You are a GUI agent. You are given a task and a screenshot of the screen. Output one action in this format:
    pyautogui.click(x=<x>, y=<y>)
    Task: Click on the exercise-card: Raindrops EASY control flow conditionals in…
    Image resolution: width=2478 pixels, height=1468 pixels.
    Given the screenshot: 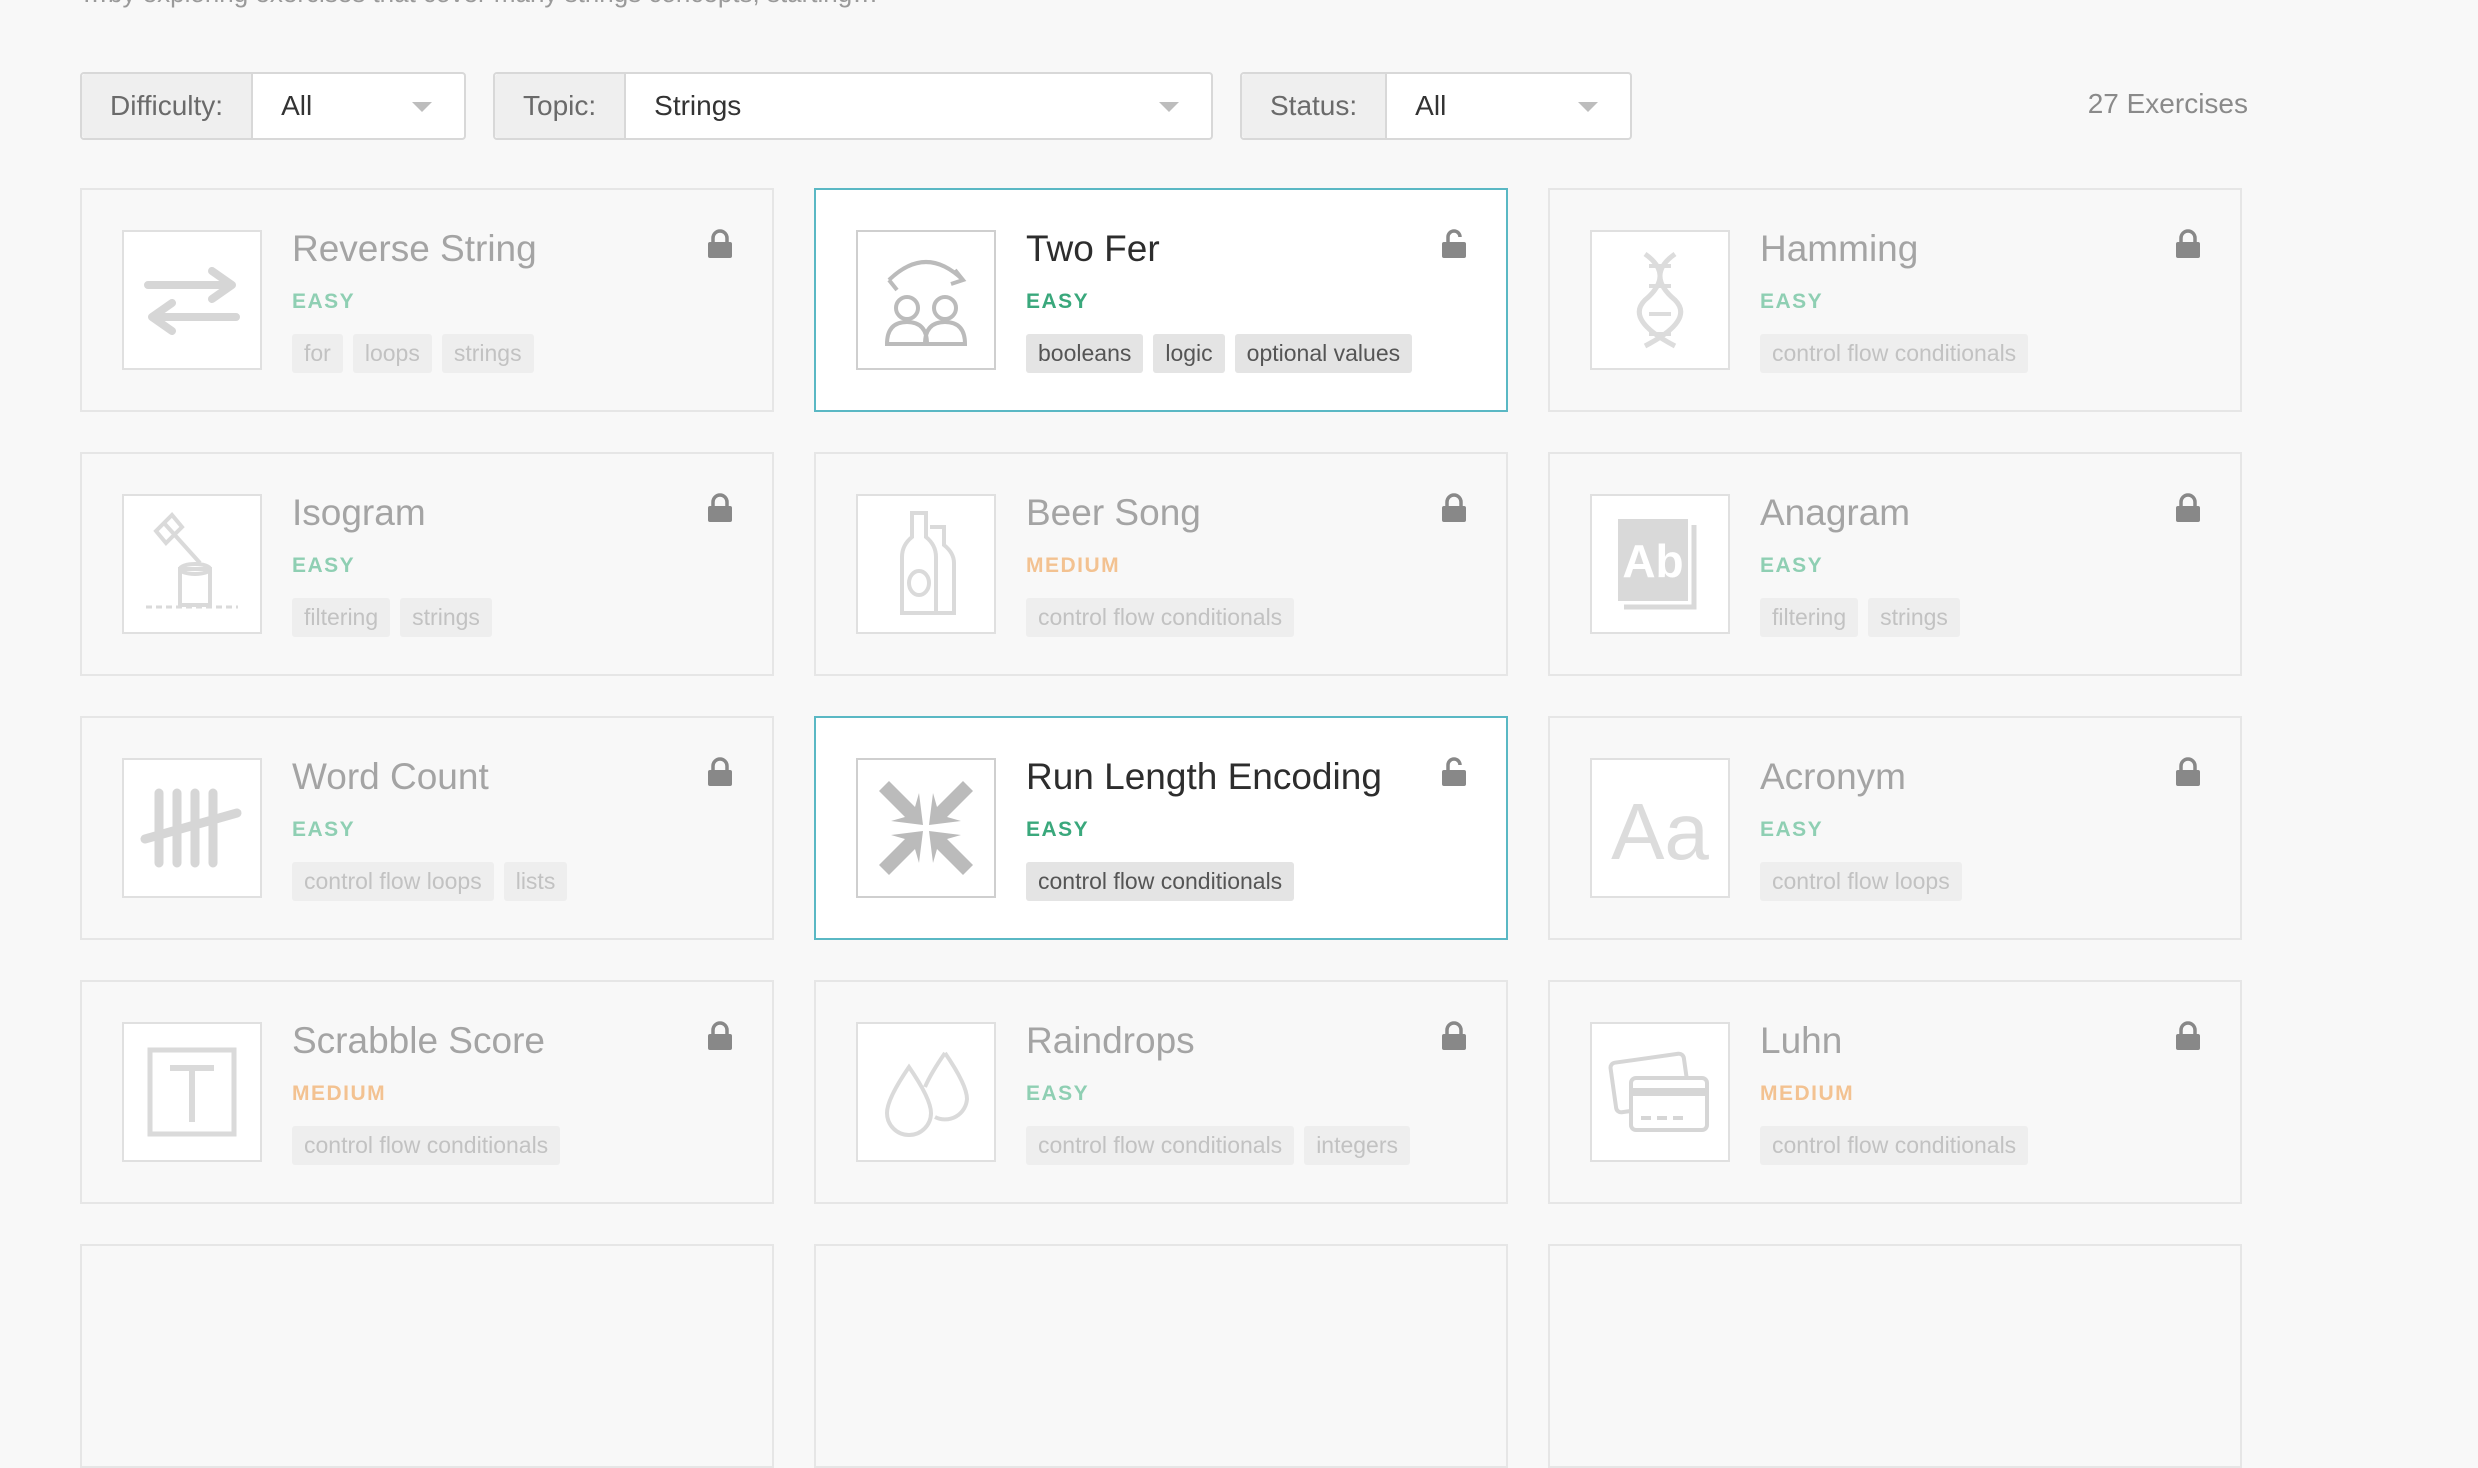 What is the action you would take?
    pyautogui.click(x=1161, y=1092)
    